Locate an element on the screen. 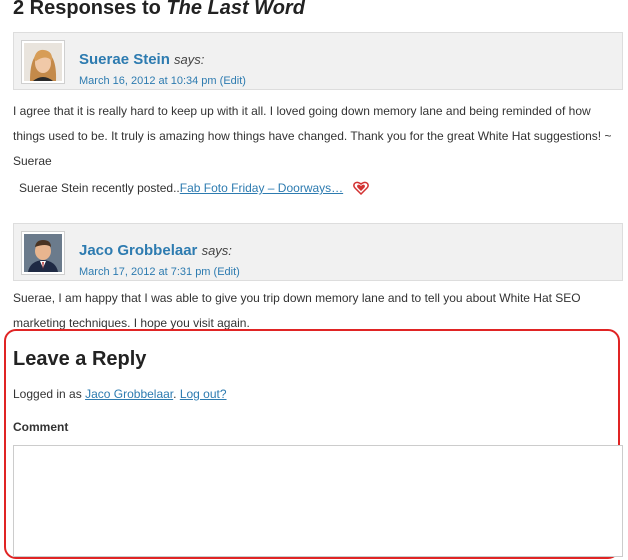  author-name-link: Jaco Grobbelaar is located at coordinates (138, 250).